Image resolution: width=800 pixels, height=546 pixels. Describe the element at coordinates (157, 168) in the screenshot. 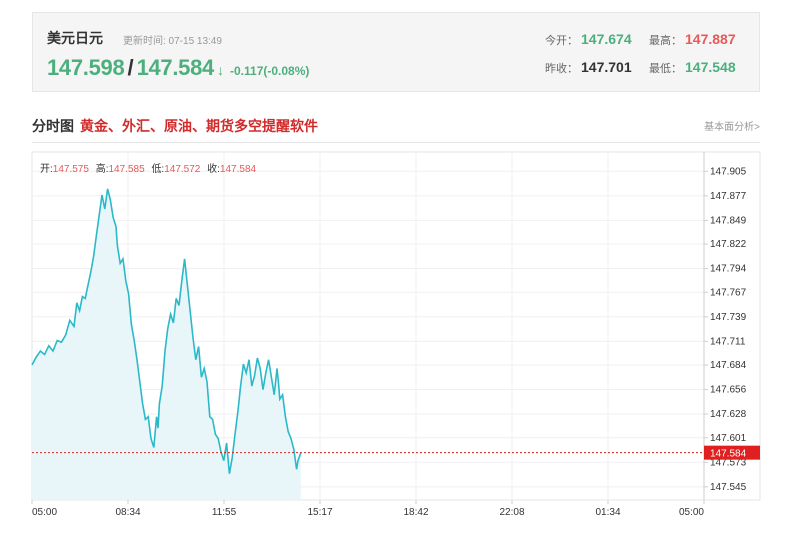

I see `ohlc-low-label: 低:` at that location.